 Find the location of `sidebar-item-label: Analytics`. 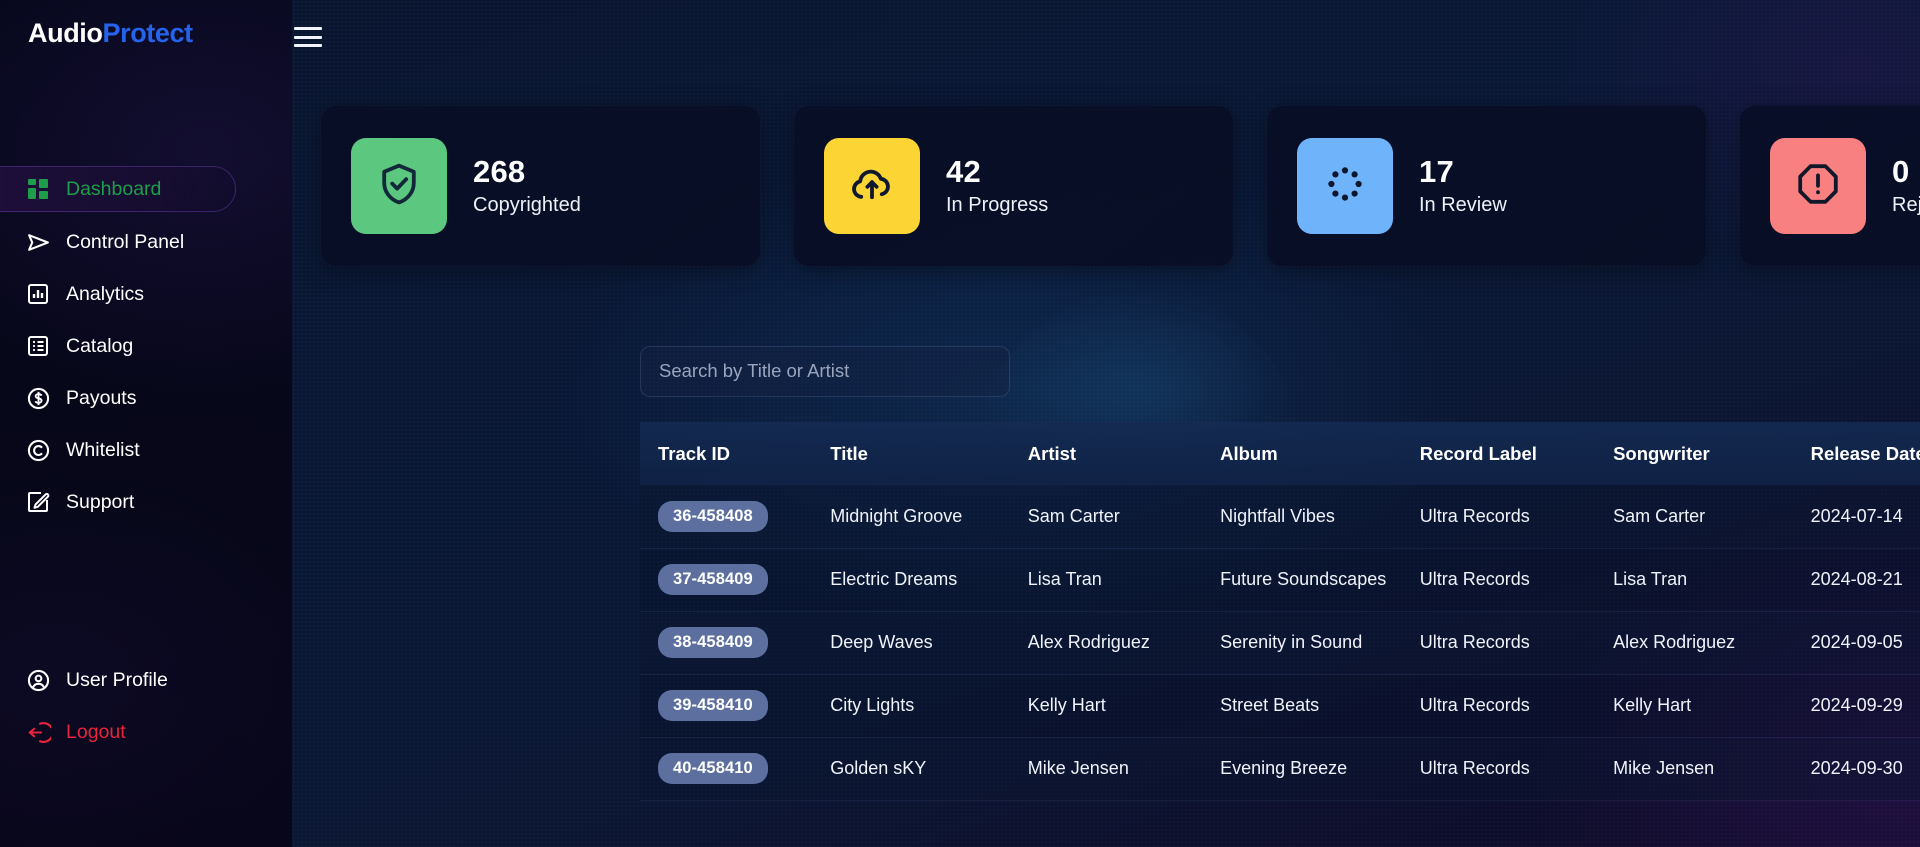

sidebar-item-label: Analytics is located at coordinates (105, 293).